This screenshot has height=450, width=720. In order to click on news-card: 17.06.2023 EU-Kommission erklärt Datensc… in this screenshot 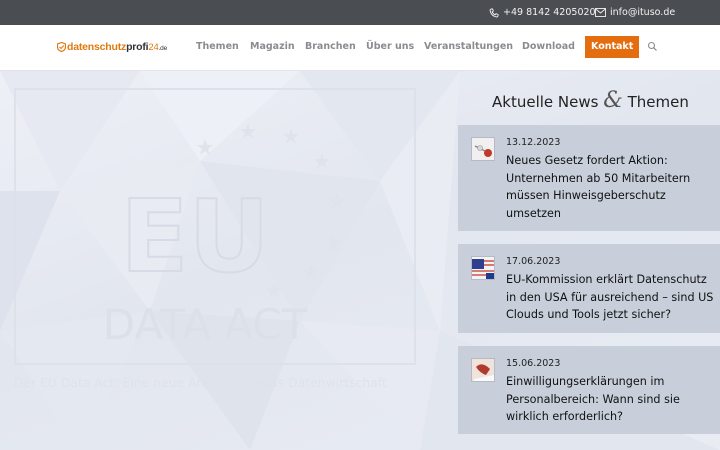, I will do `click(589, 288)`.